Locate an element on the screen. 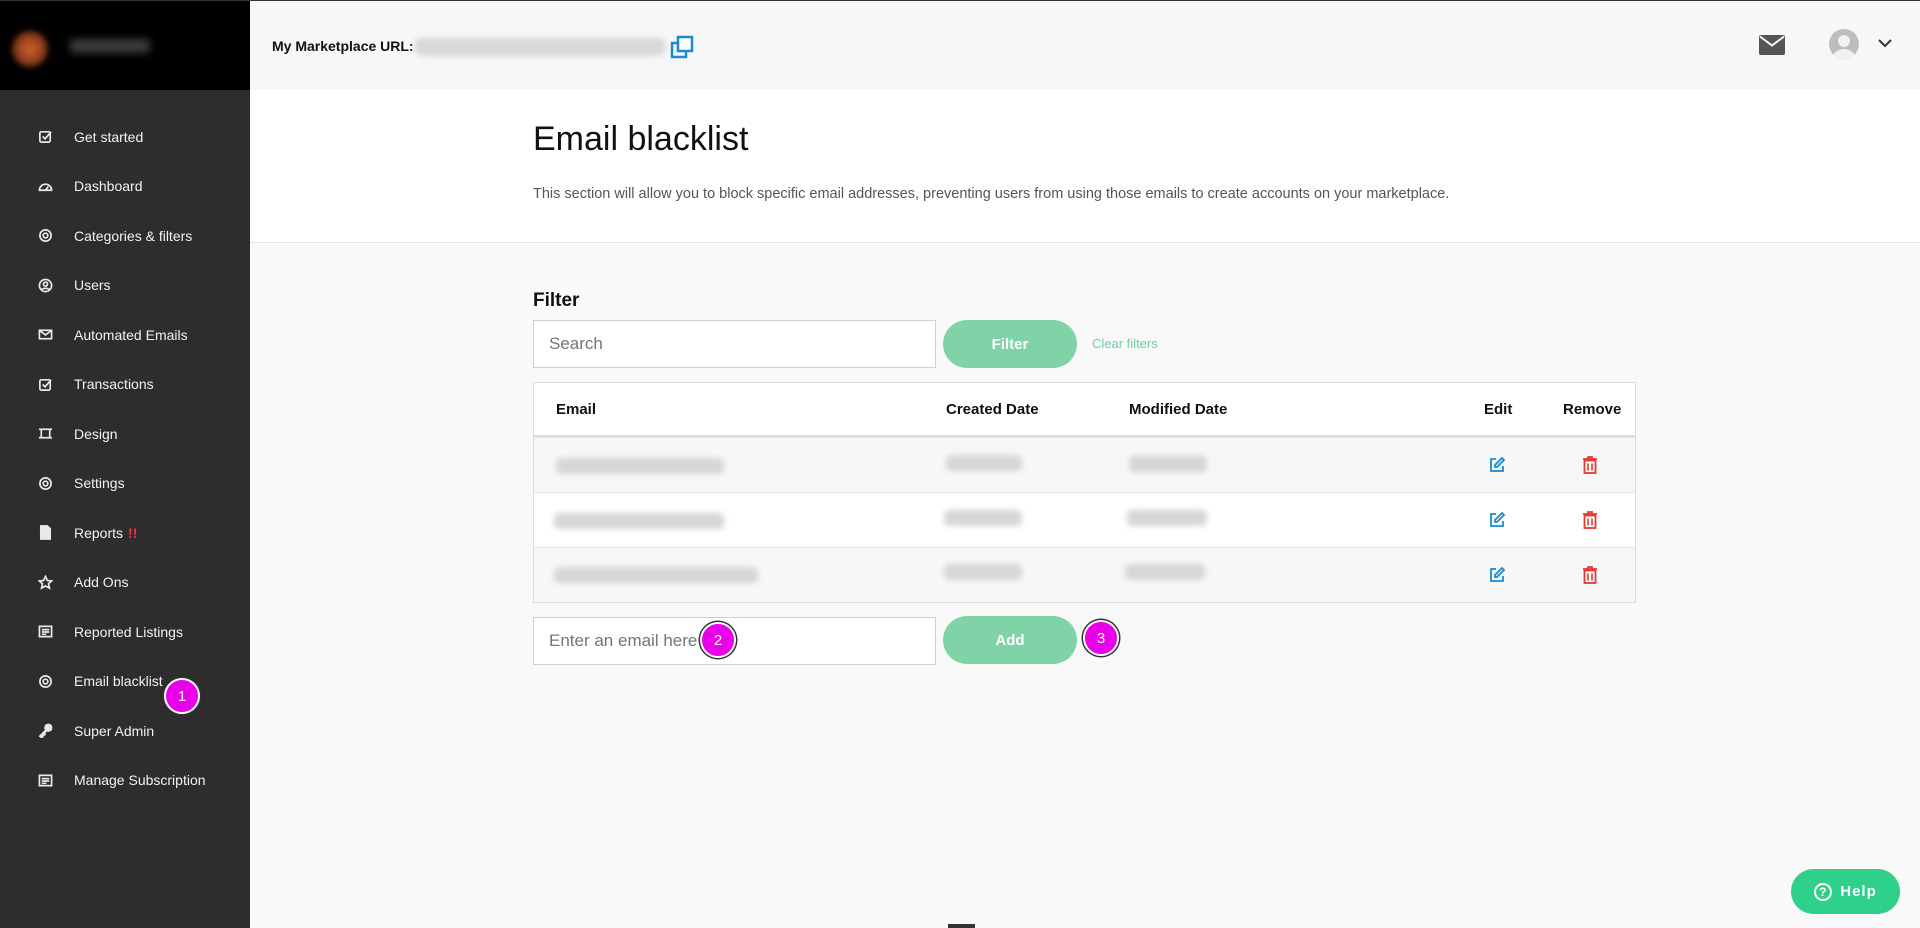  sidebar-item-label: Categories & filters is located at coordinates (133, 235).